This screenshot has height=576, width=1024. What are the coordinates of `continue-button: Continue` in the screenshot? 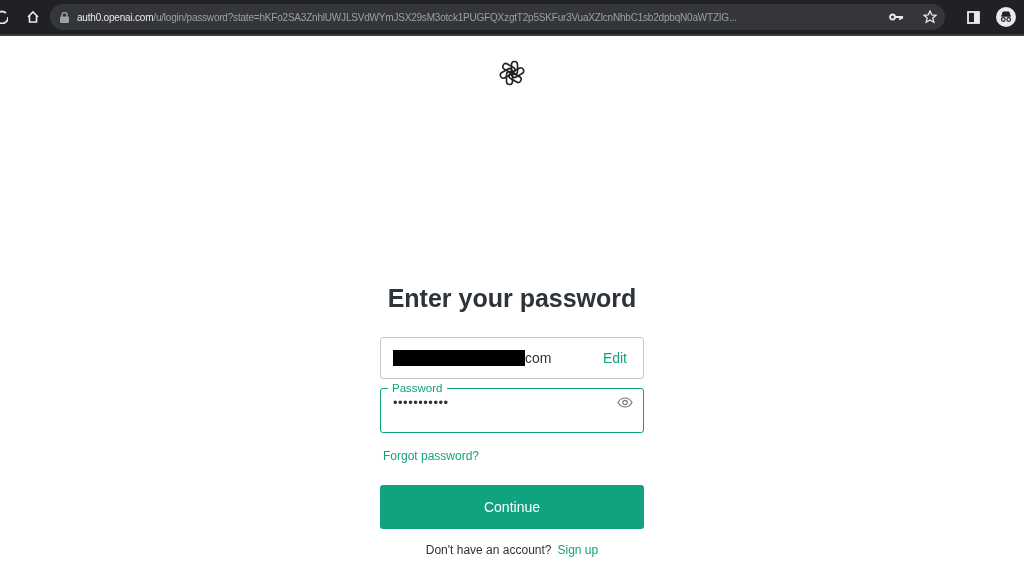 It's located at (512, 507).